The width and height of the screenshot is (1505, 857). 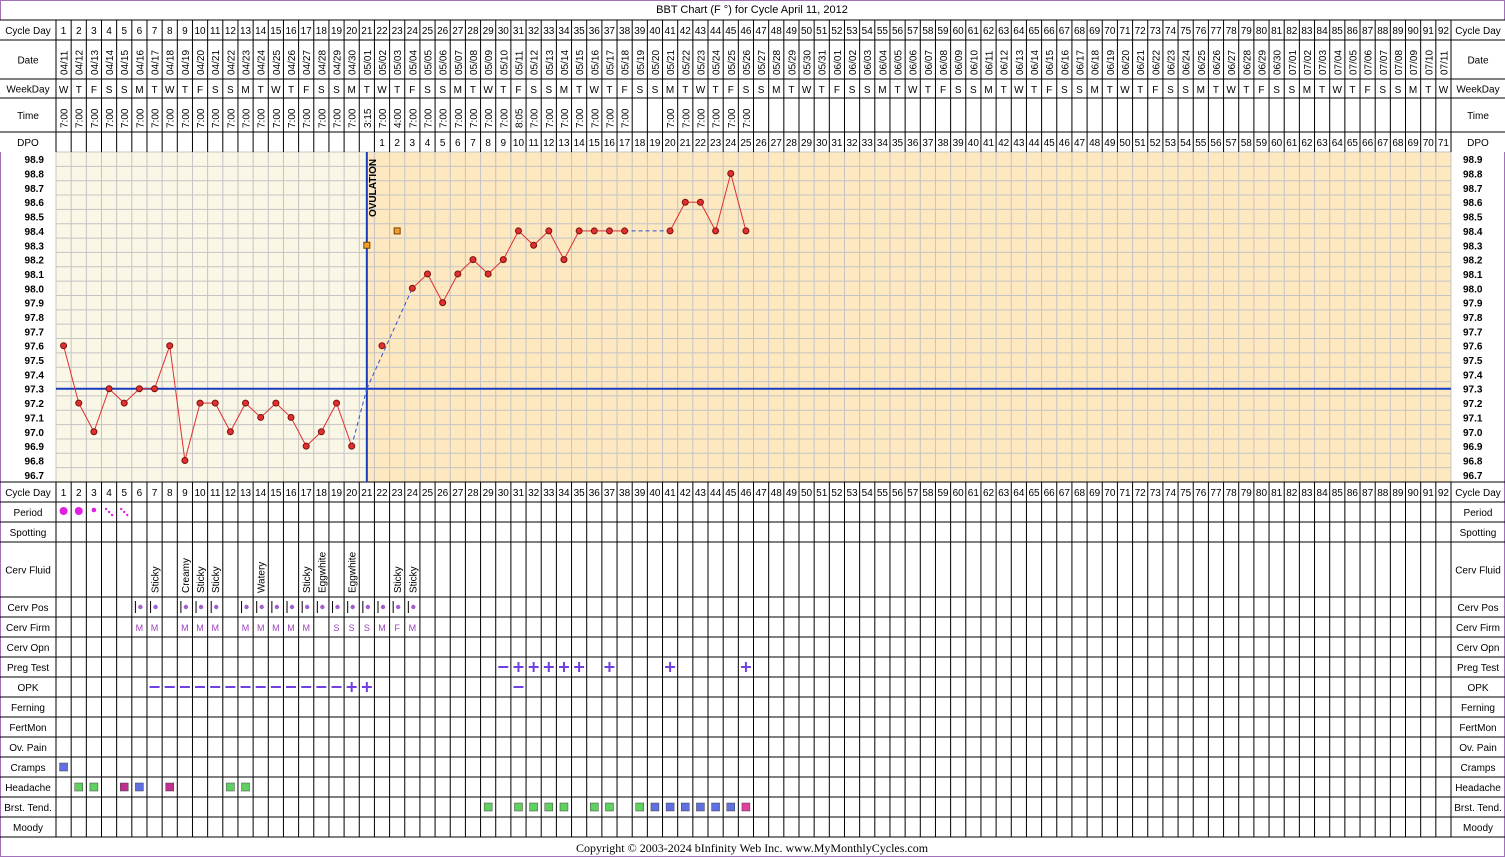 I want to click on date-label: 05/12, so click(x=535, y=62).